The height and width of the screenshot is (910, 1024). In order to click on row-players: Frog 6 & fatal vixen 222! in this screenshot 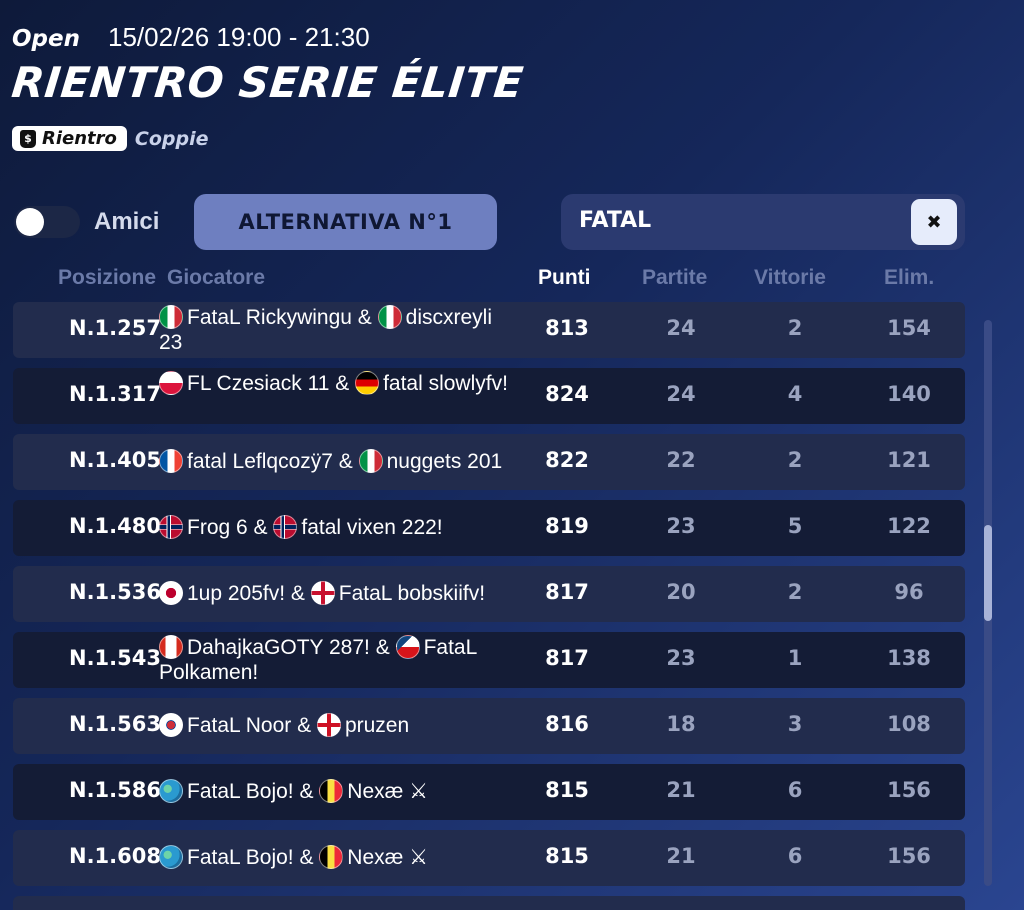, I will do `click(339, 527)`.